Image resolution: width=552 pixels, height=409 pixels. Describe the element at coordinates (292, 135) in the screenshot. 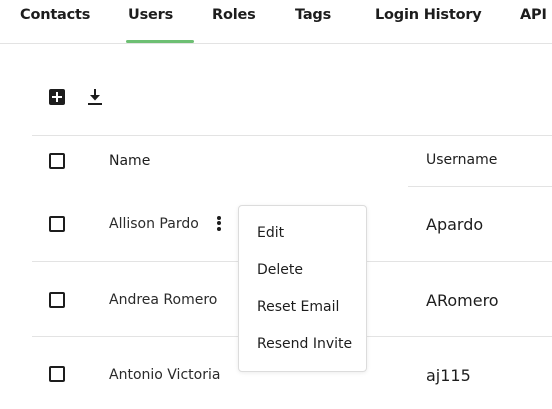

I see `table-top-border` at that location.